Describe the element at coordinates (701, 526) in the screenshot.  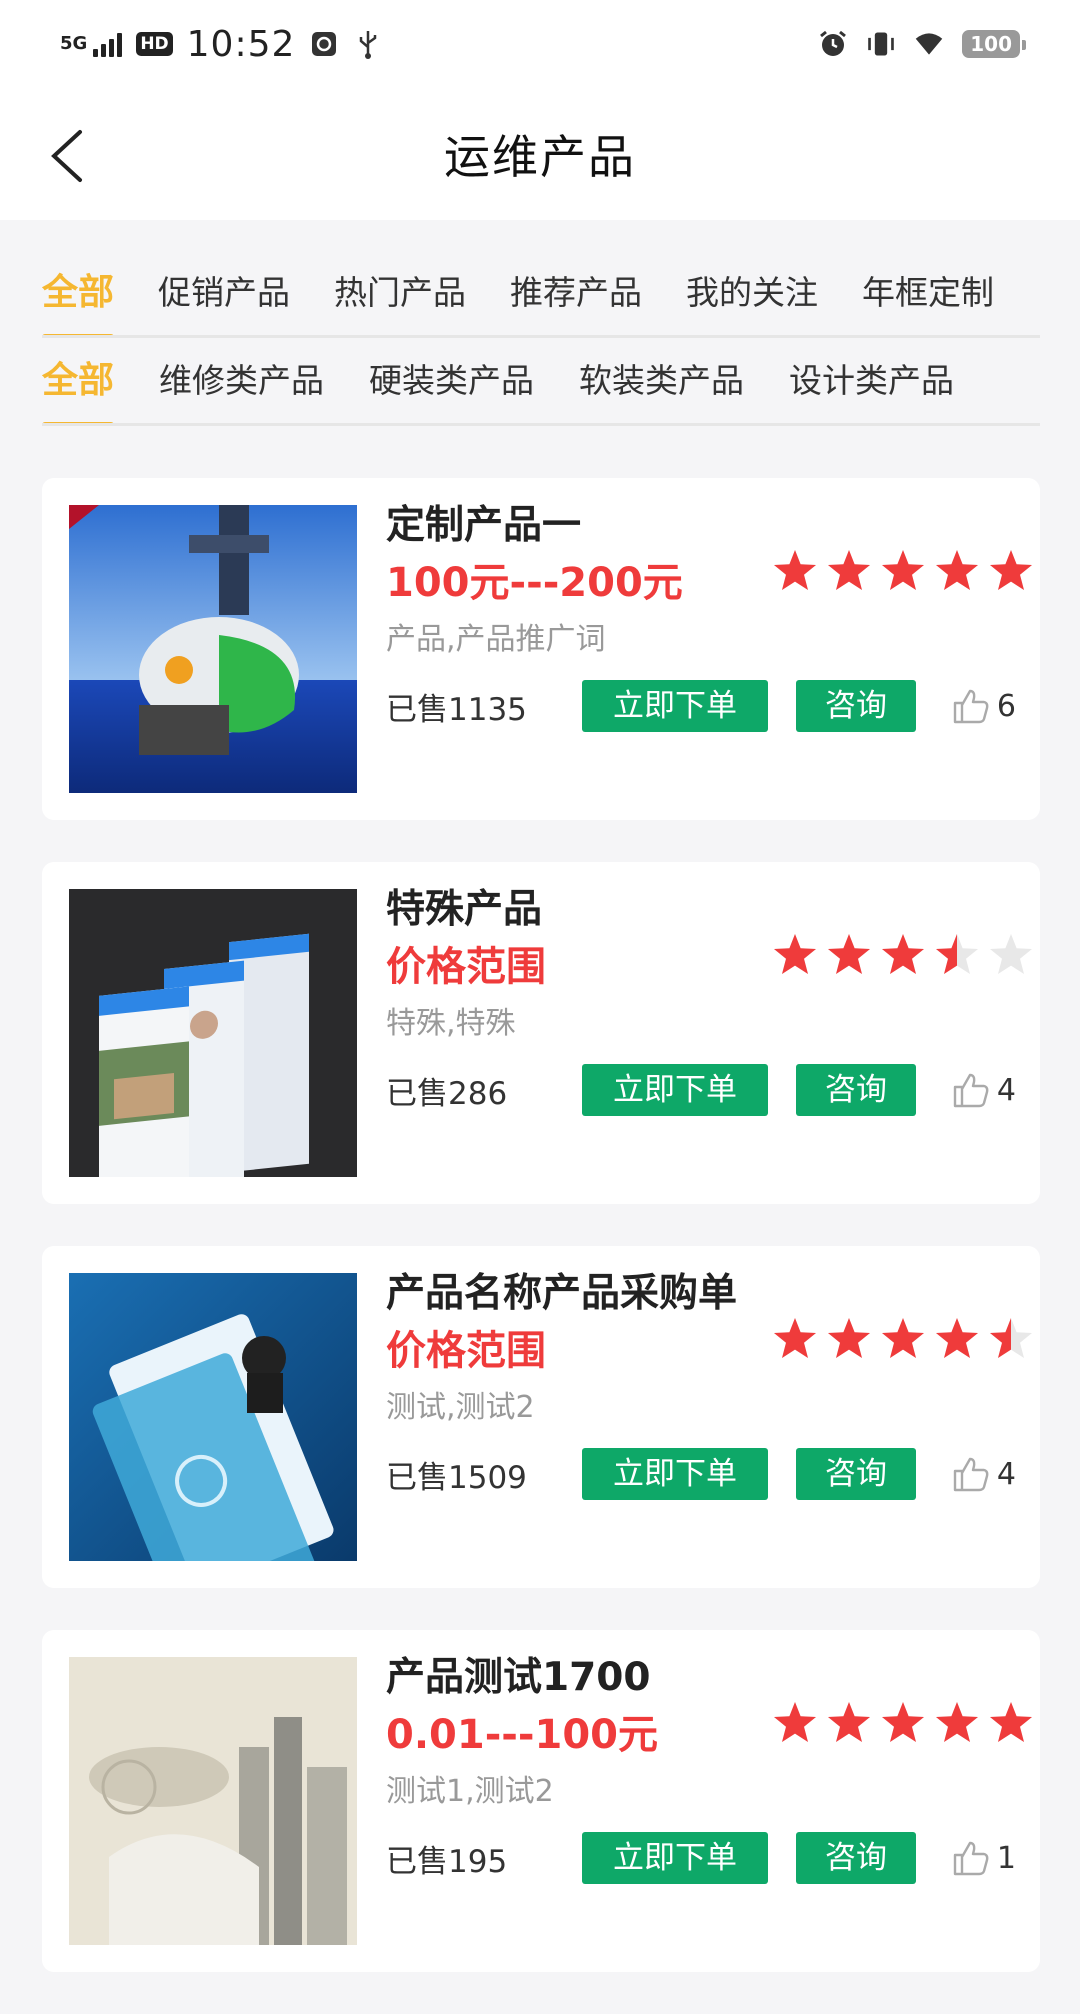
I see `product-name: 定制产品一` at that location.